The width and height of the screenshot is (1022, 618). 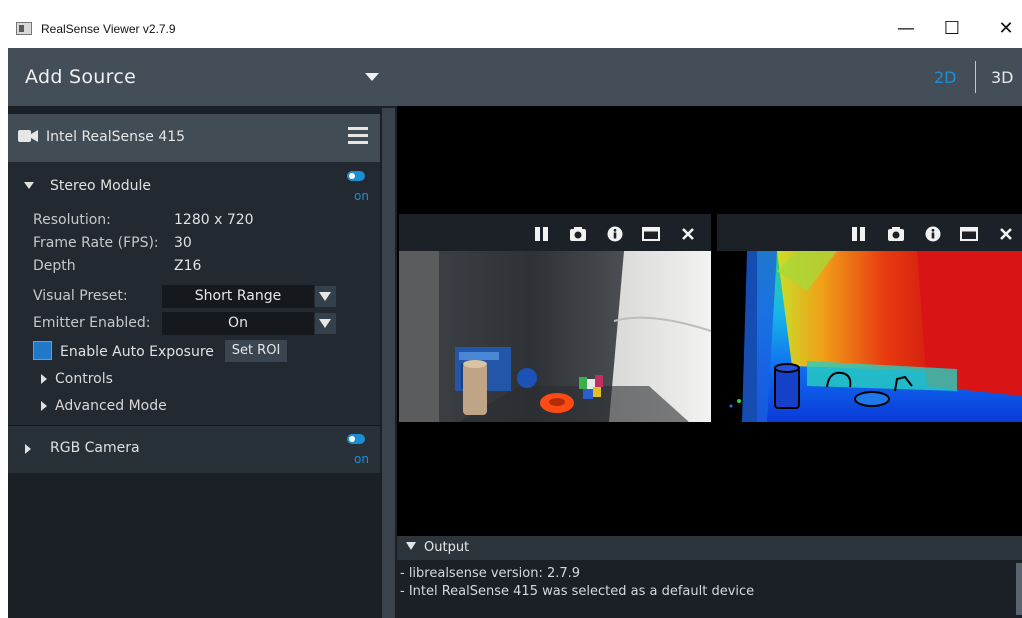 I want to click on hamburger-menu-icon, so click(x=358, y=135).